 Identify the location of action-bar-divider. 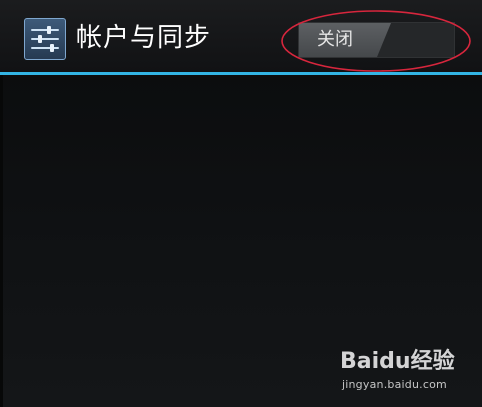
(241, 73).